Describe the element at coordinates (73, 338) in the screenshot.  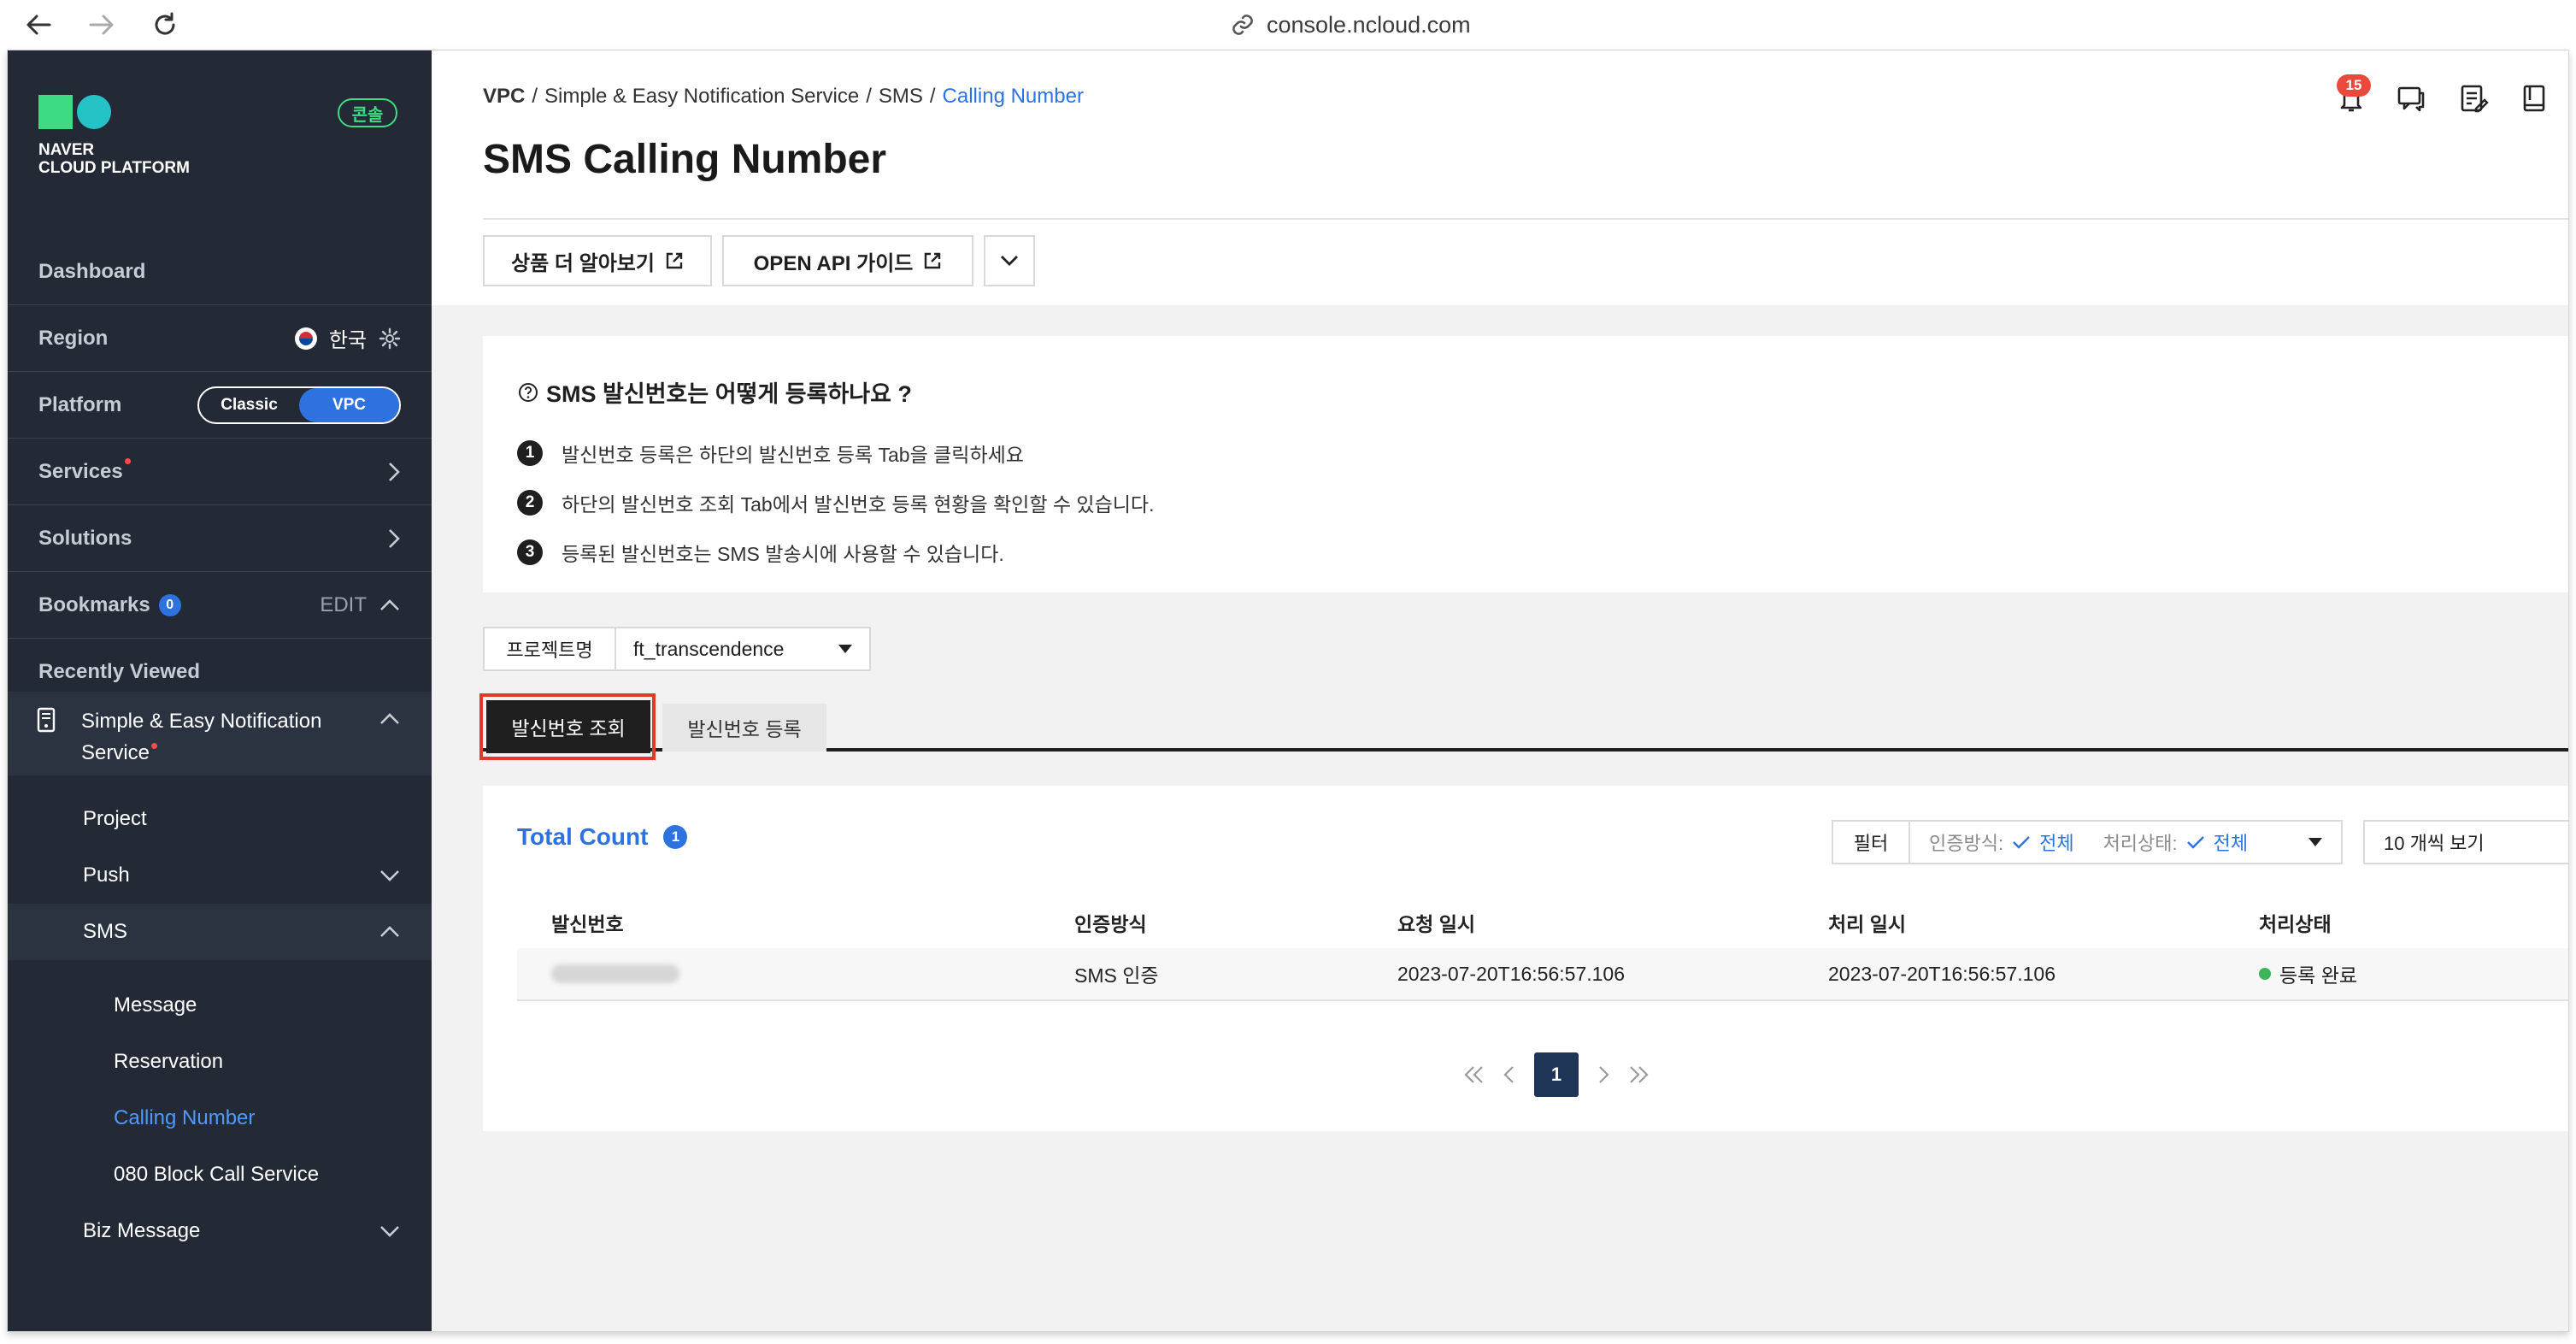
I see `region-label: Region` at that location.